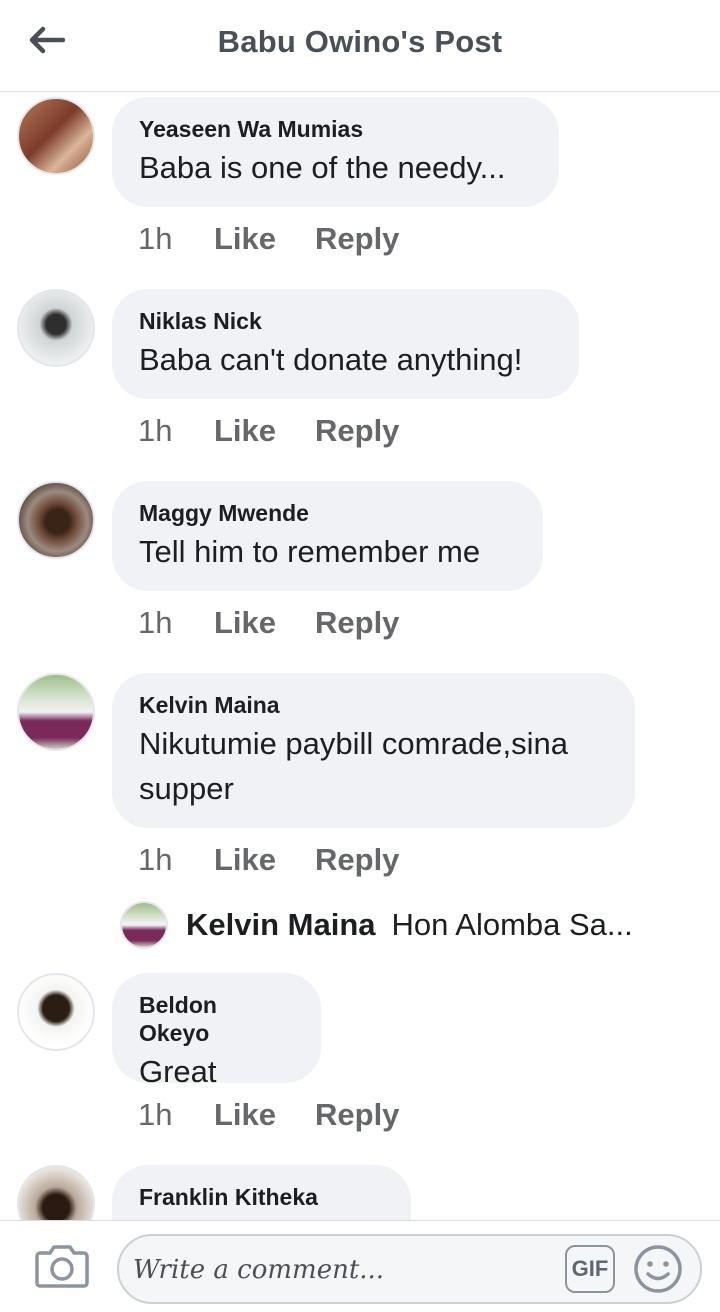 The image size is (720, 1312). Describe the element at coordinates (590, 1269) in the screenshot. I see `gif-button: GIF` at that location.